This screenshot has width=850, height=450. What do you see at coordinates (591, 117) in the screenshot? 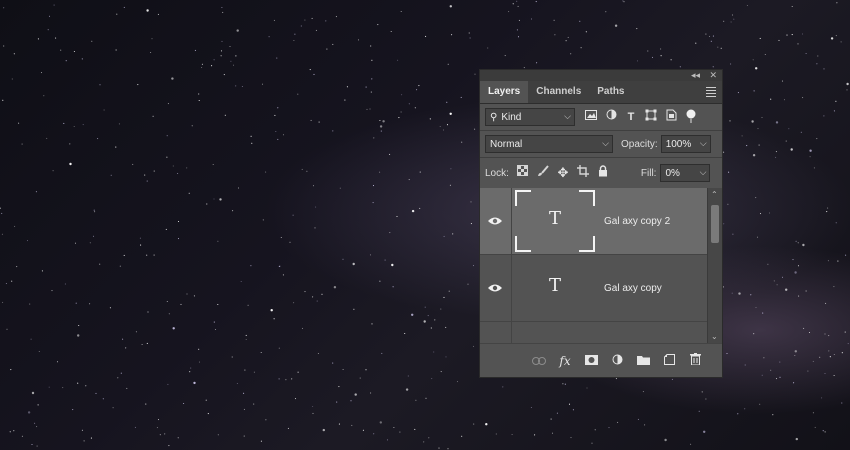
I see `pixel-filter-icon` at bounding box center [591, 117].